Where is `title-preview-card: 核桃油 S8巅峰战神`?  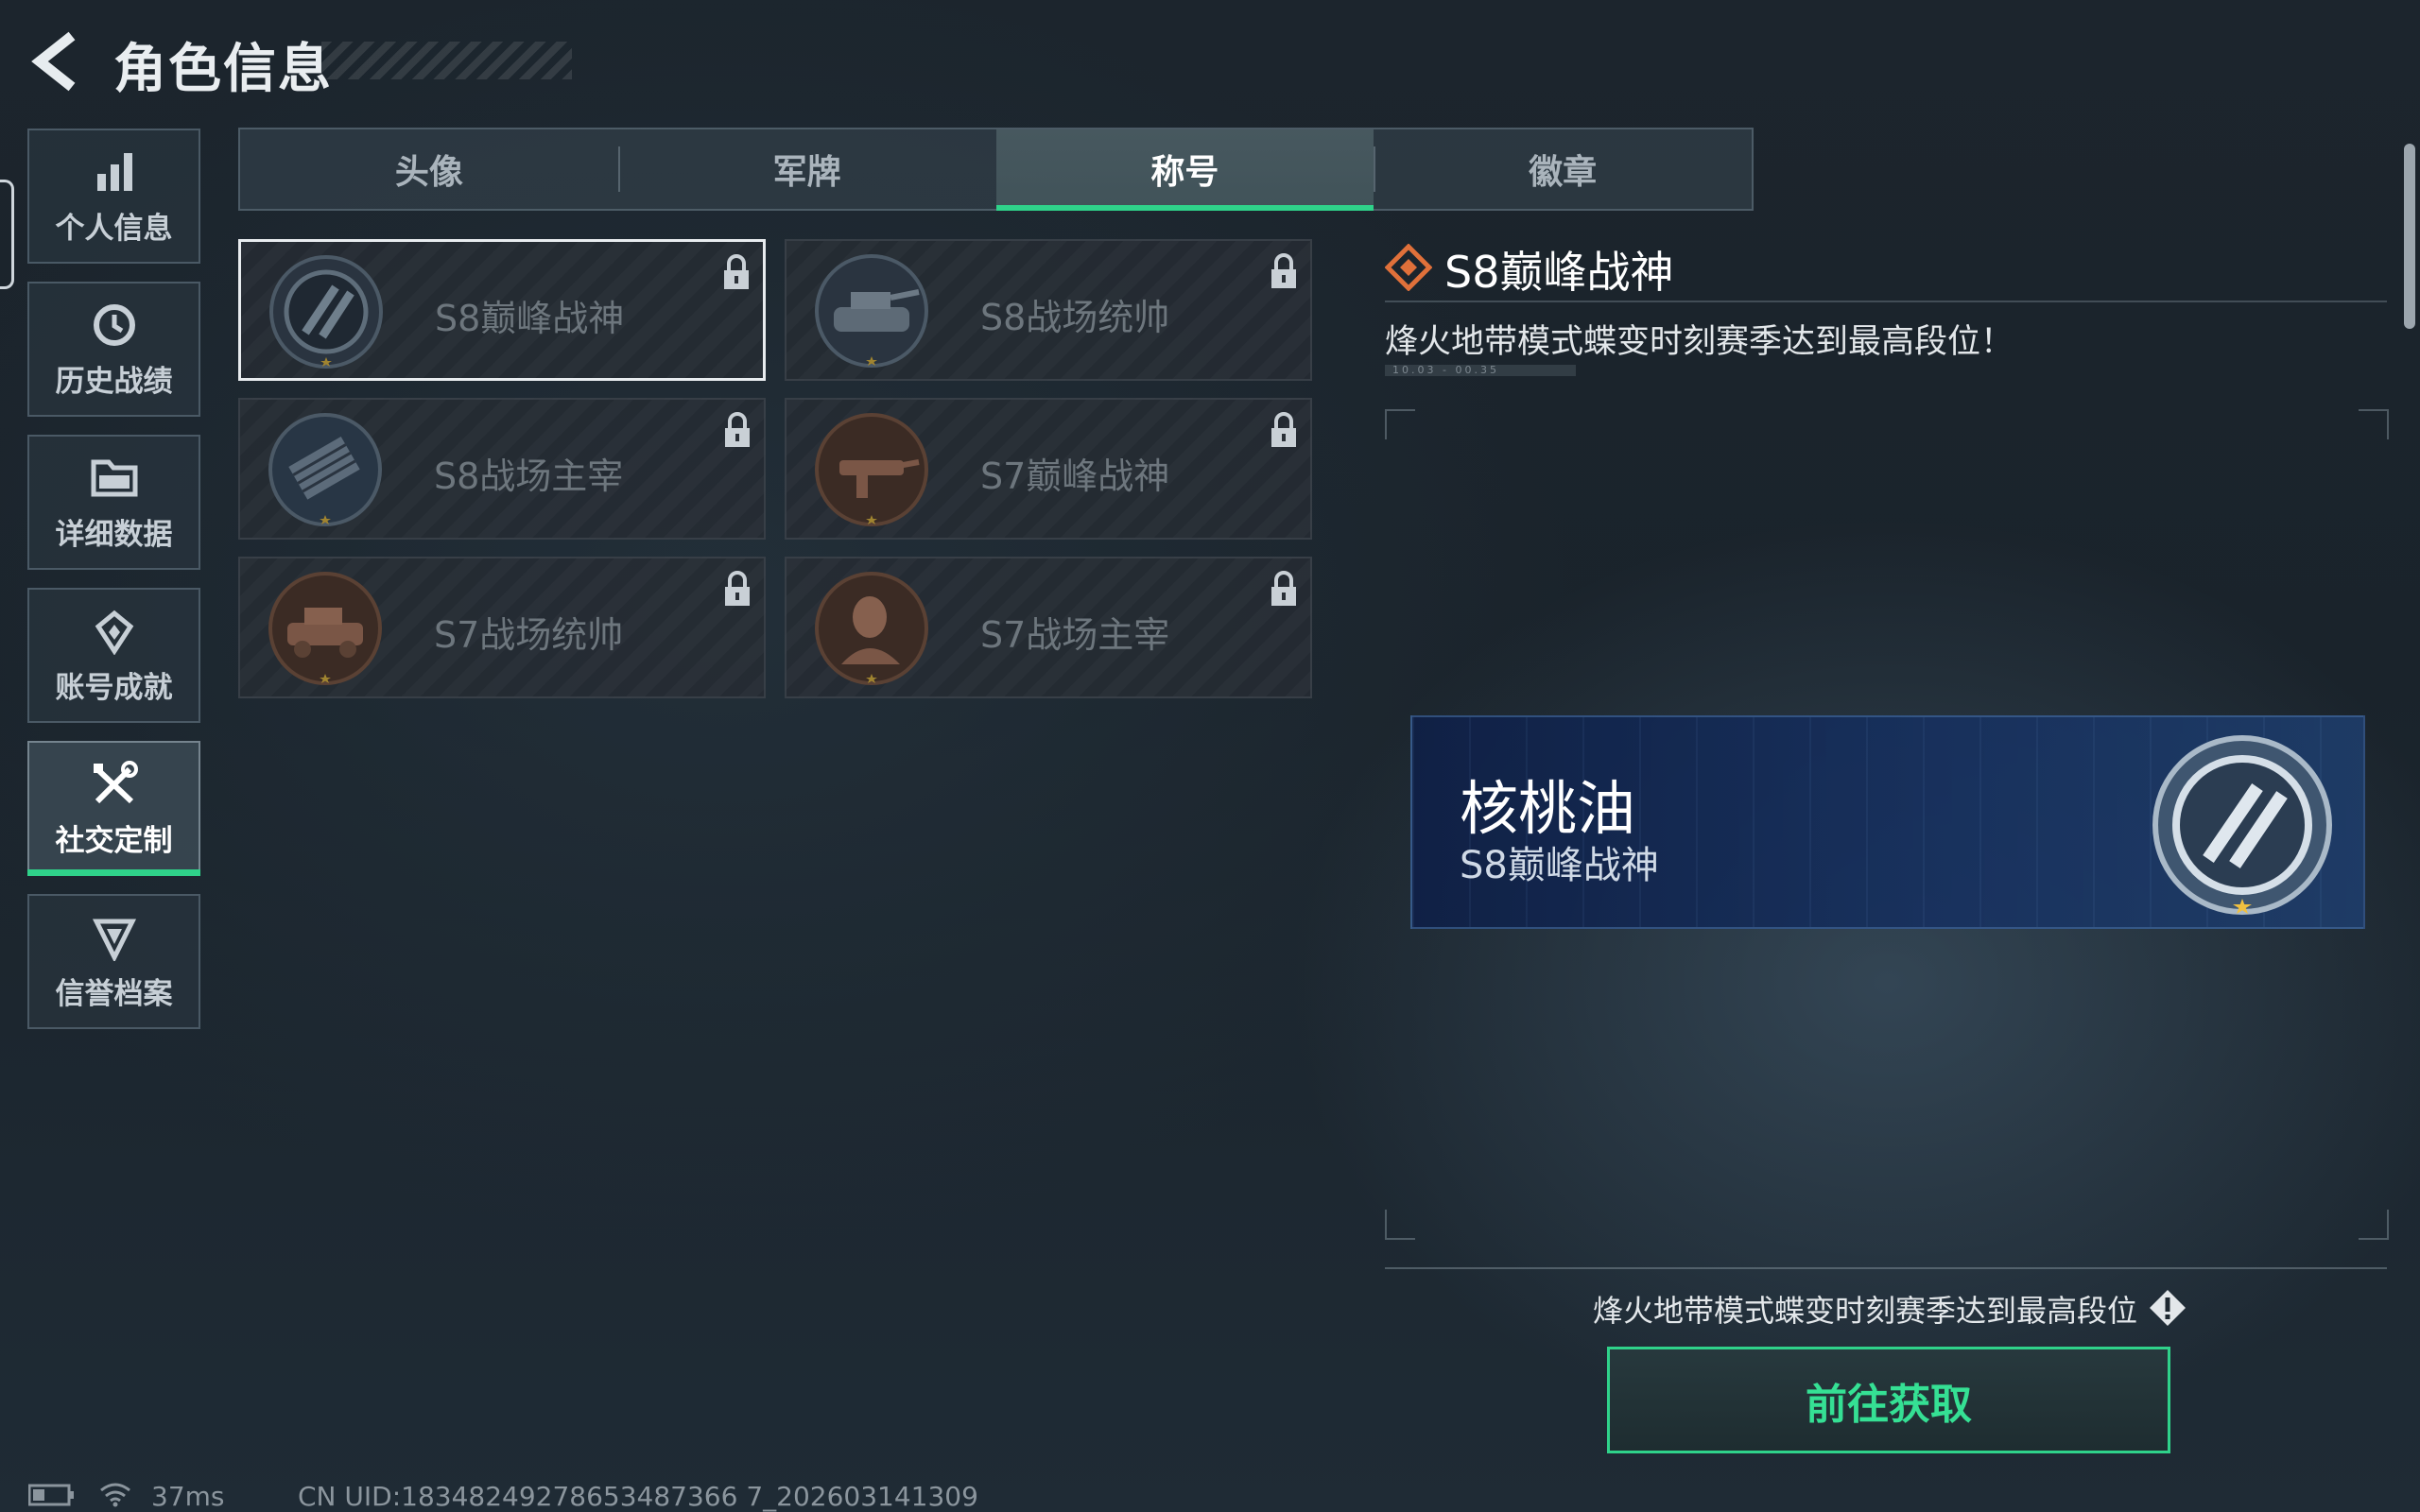
title-preview-card: 核桃油 S8巅峰战神 is located at coordinates (1887, 822).